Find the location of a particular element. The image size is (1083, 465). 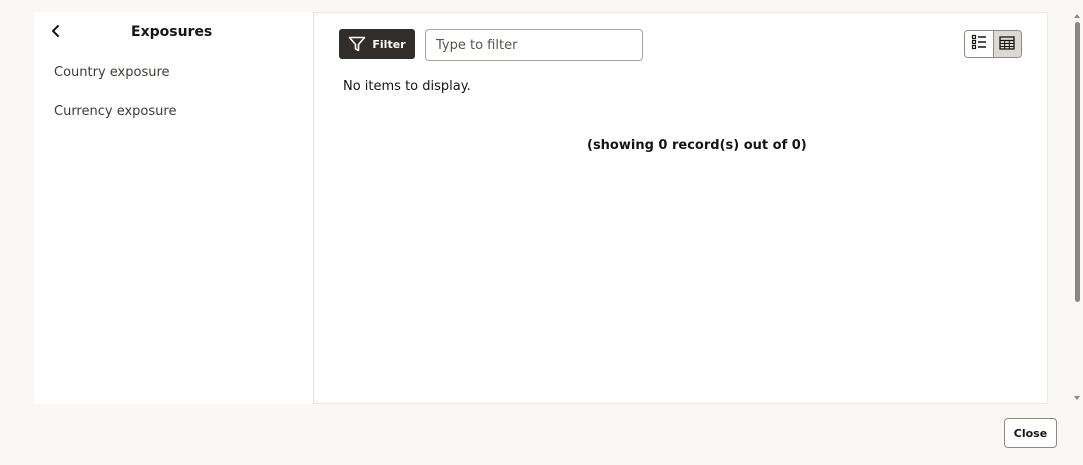

empty-message: No items to display. is located at coordinates (407, 86).